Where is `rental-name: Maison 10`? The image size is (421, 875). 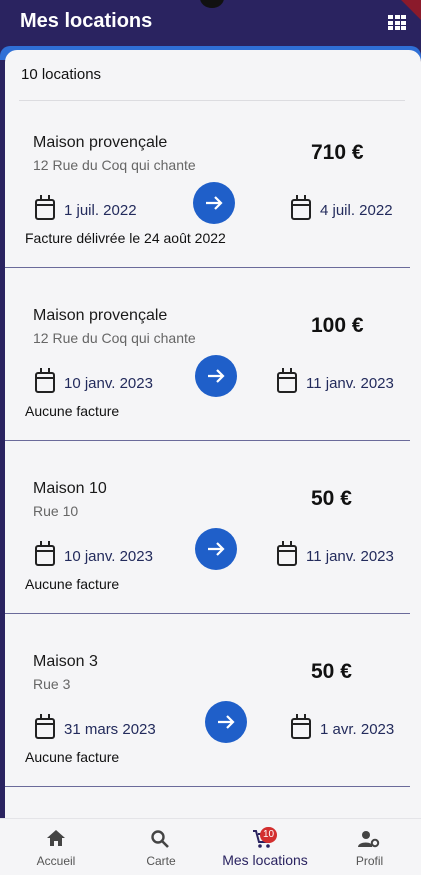
rental-name: Maison 10 is located at coordinates (70, 488).